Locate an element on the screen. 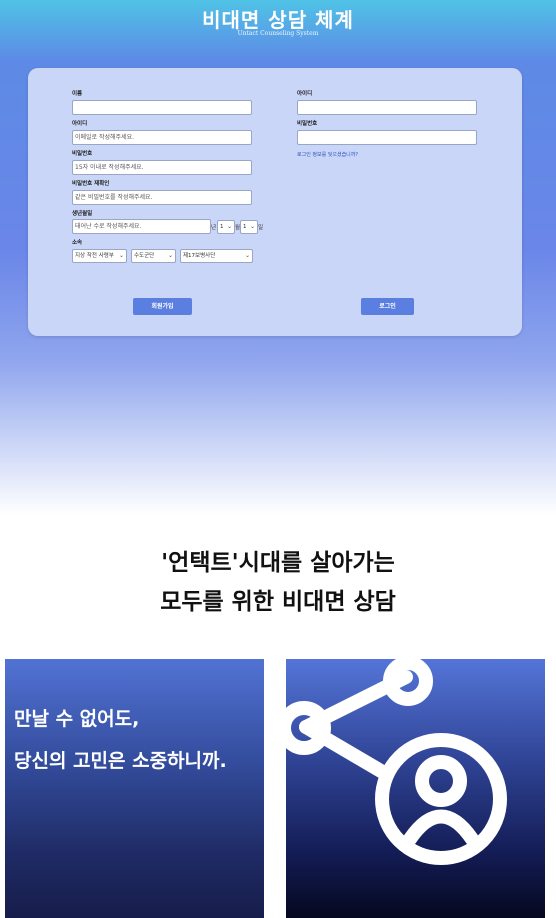 The width and height of the screenshot is (556, 918). icon-panel is located at coordinates (415, 788).